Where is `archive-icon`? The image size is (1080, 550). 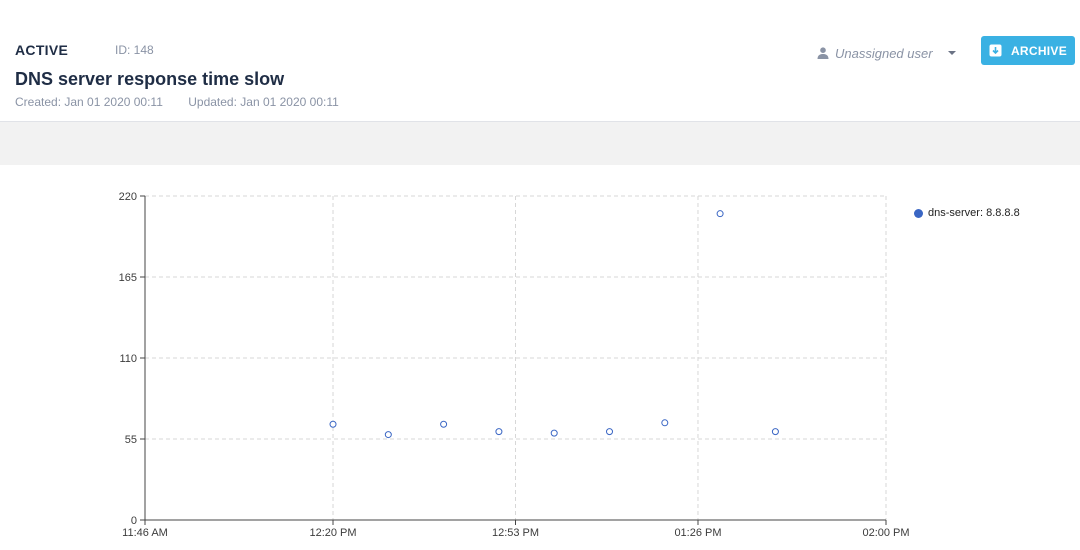 archive-icon is located at coordinates (995, 50).